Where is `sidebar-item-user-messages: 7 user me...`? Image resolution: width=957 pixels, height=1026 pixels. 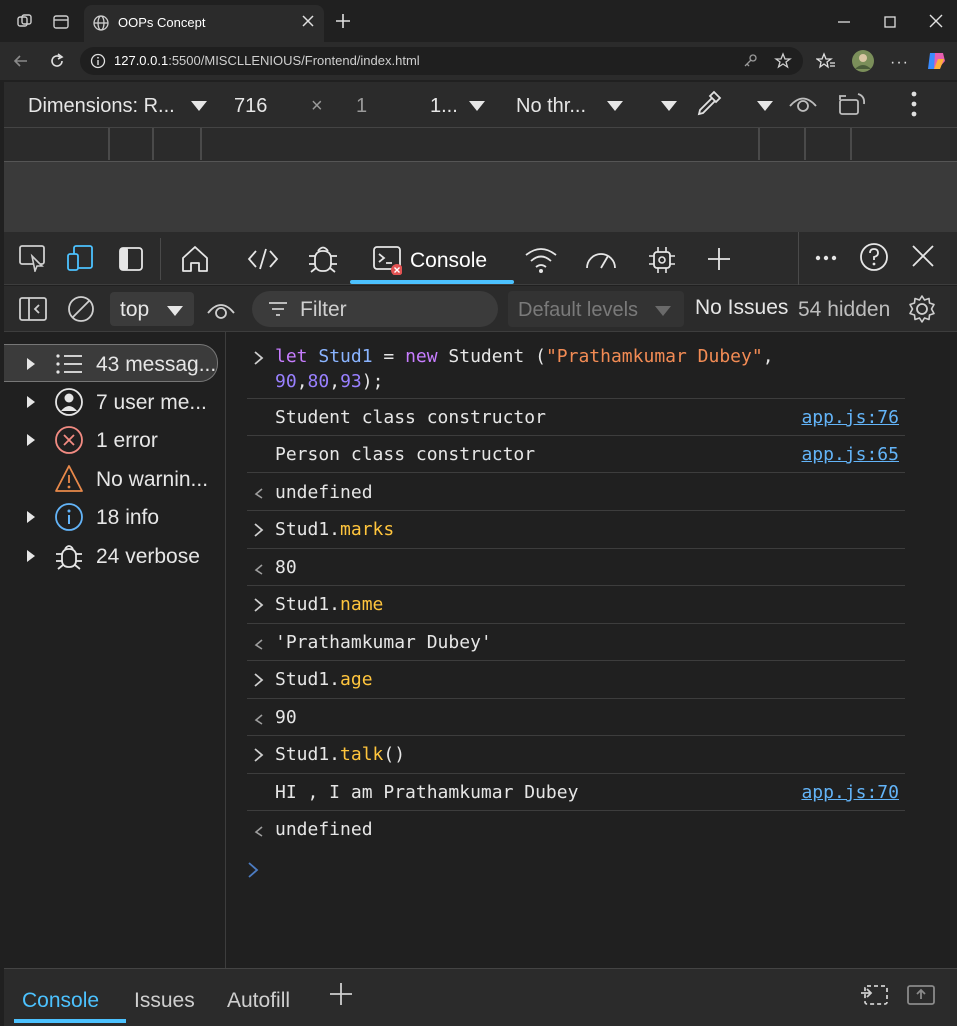
sidebar-item-user-messages: 7 user me... is located at coordinates (111, 402).